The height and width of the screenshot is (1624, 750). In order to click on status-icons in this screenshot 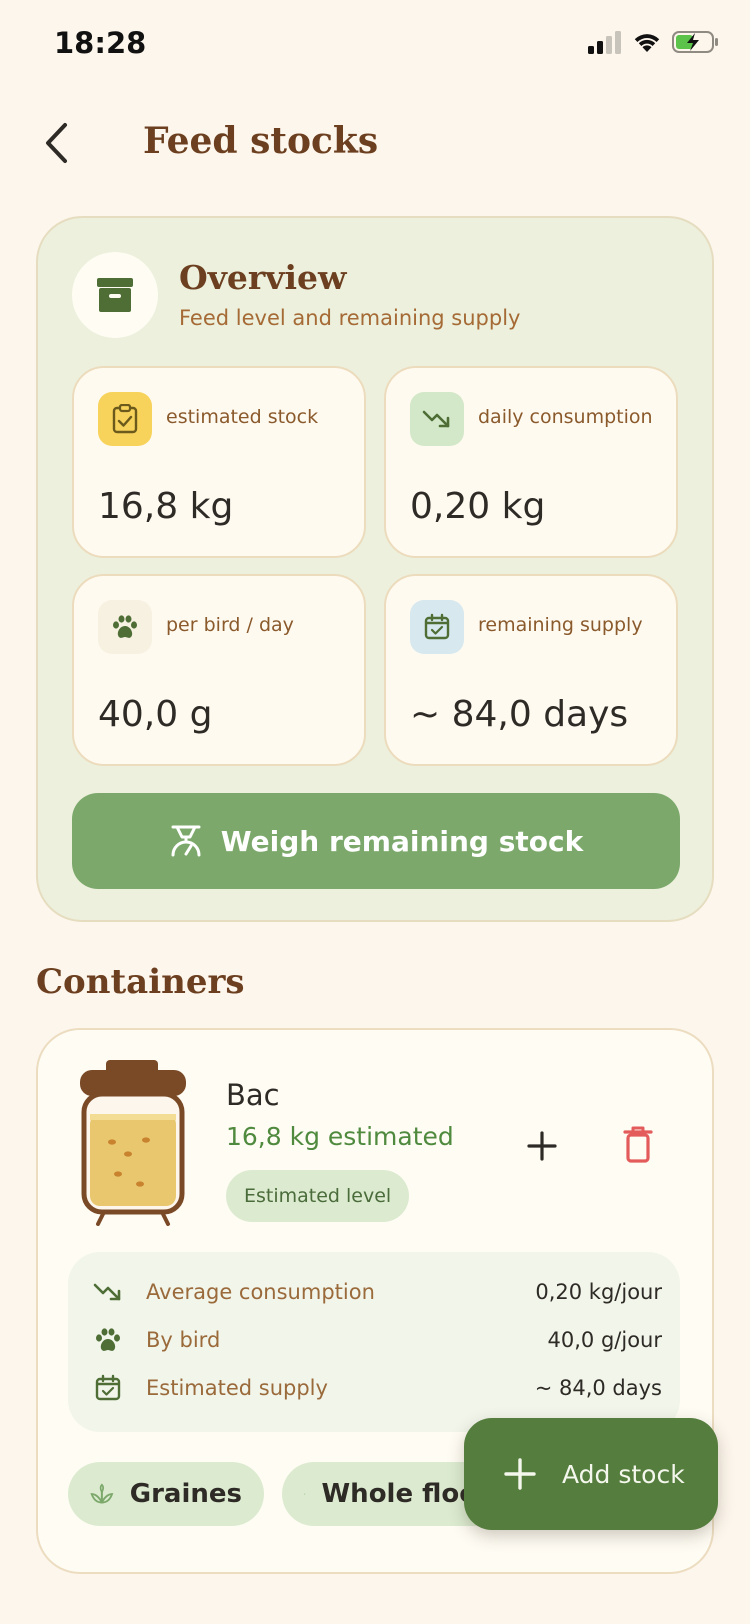, I will do `click(654, 44)`.